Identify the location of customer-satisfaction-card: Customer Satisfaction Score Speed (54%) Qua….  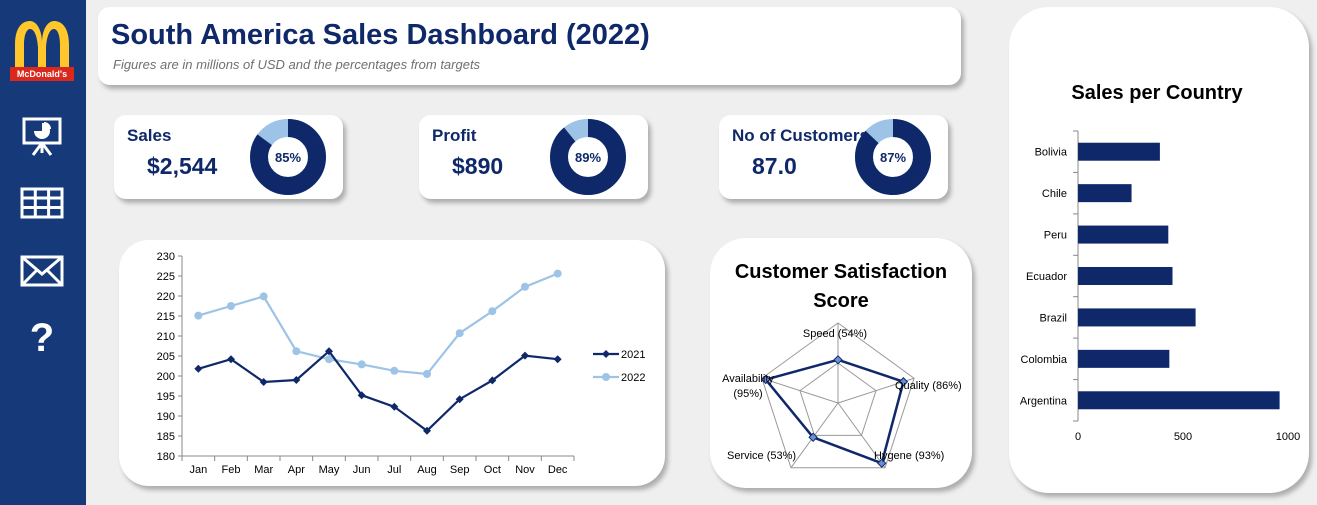
(841, 363).